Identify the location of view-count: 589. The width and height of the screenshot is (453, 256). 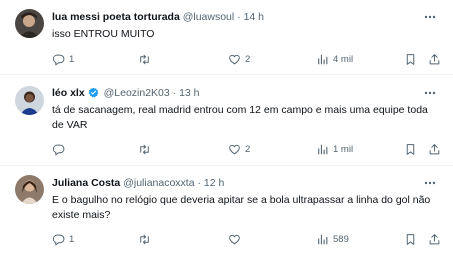
(341, 239).